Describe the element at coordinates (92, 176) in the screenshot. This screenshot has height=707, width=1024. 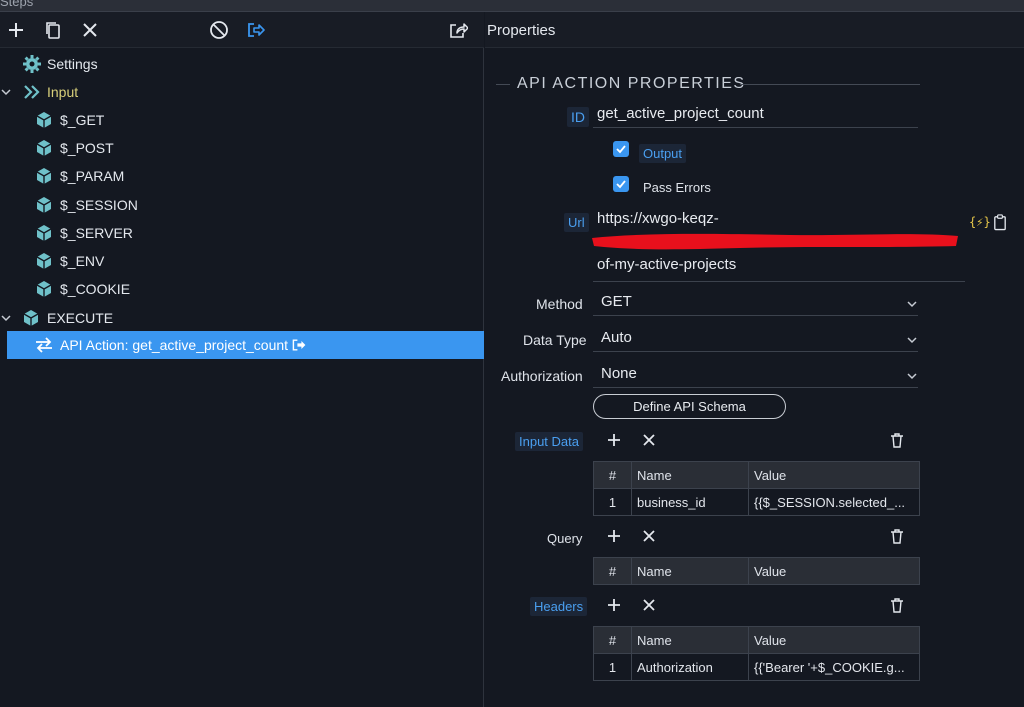
I see `tree-label-param: $_PARAM` at that location.